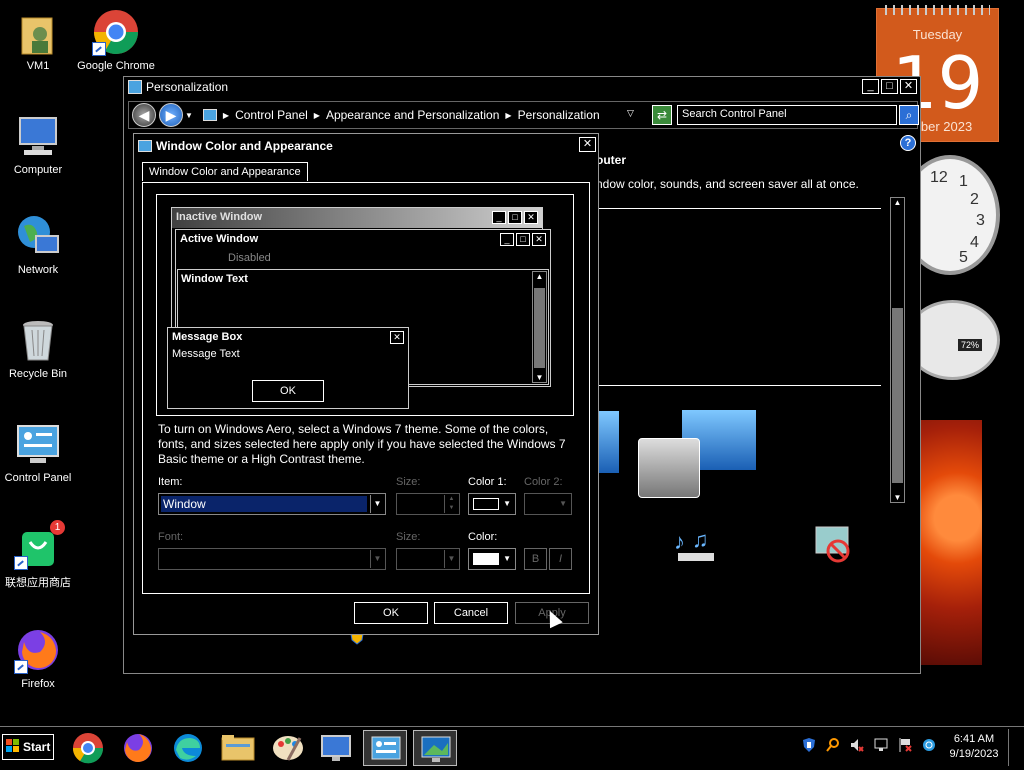 Image resolution: width=1024 pixels, height=770 pixels. What do you see at coordinates (560, 559) in the screenshot?
I see `italic-button: I` at bounding box center [560, 559].